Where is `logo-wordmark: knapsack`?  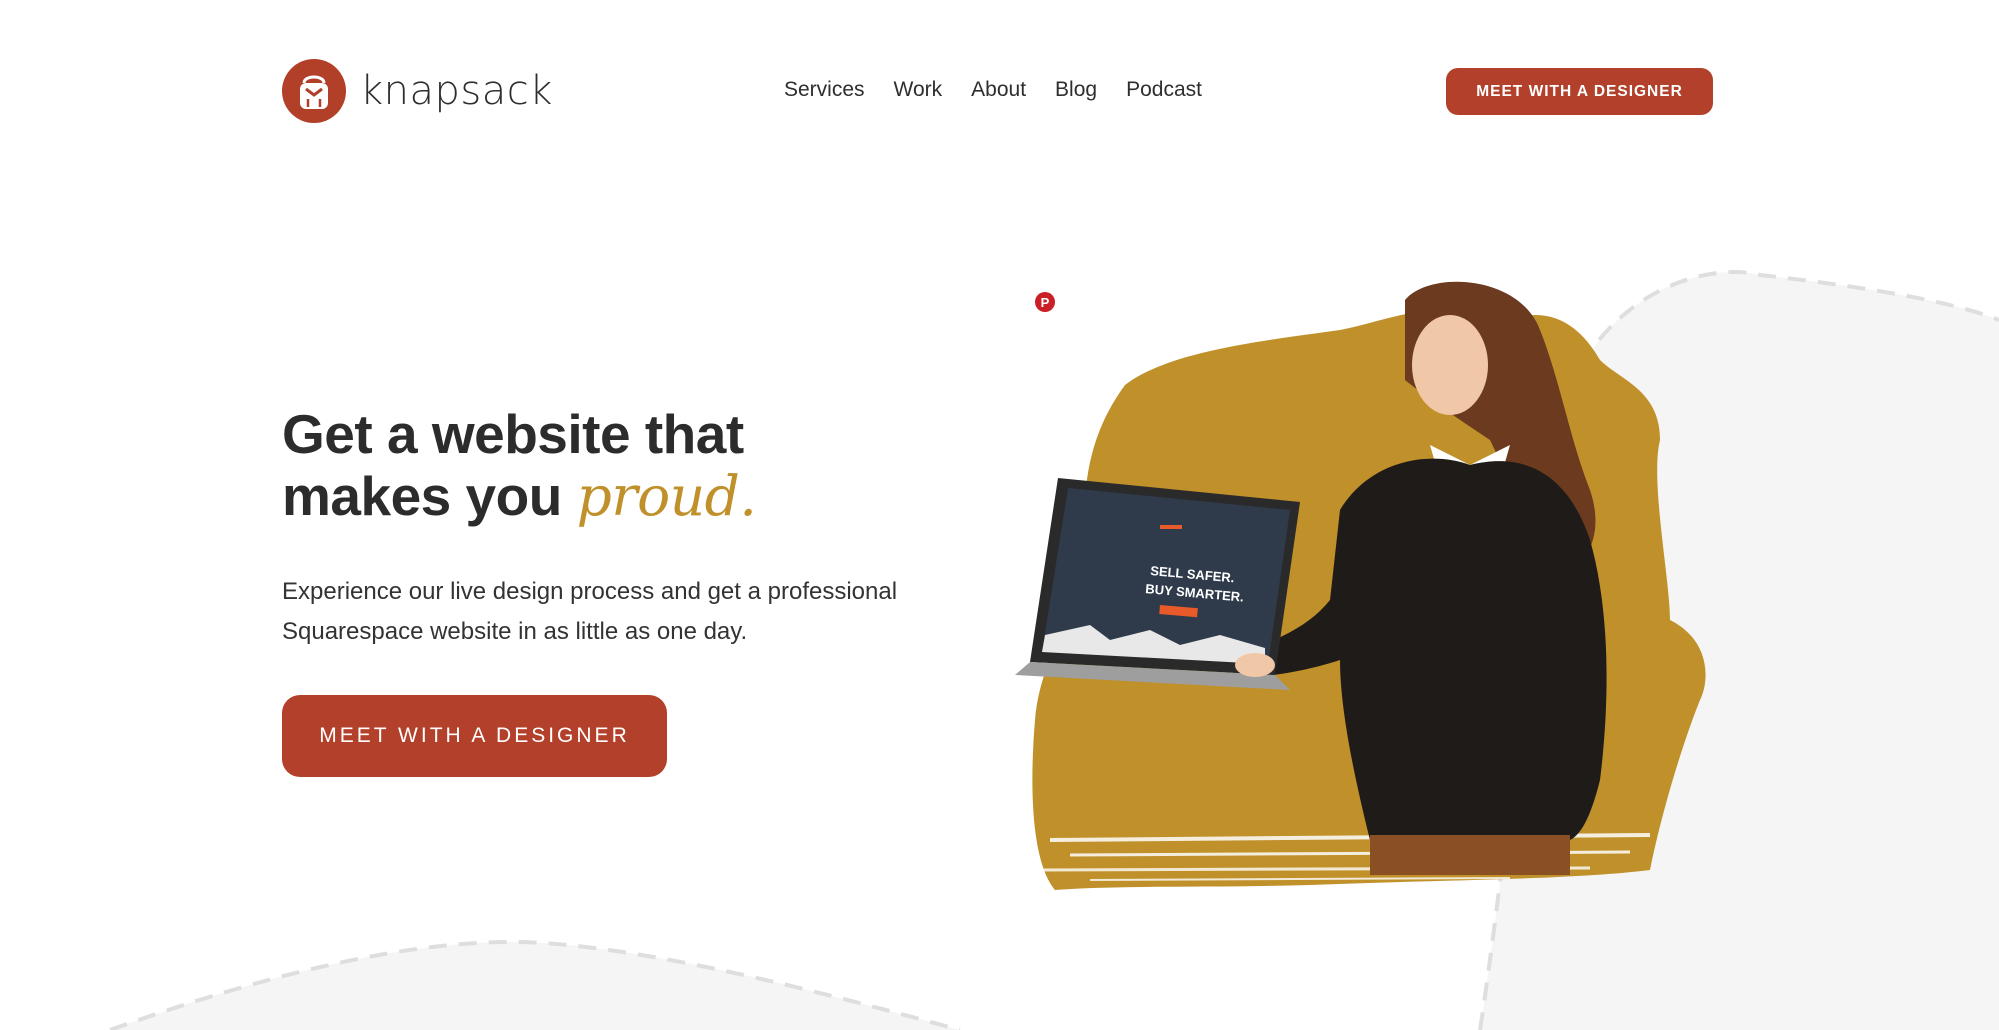 logo-wordmark: knapsack is located at coordinates (456, 91).